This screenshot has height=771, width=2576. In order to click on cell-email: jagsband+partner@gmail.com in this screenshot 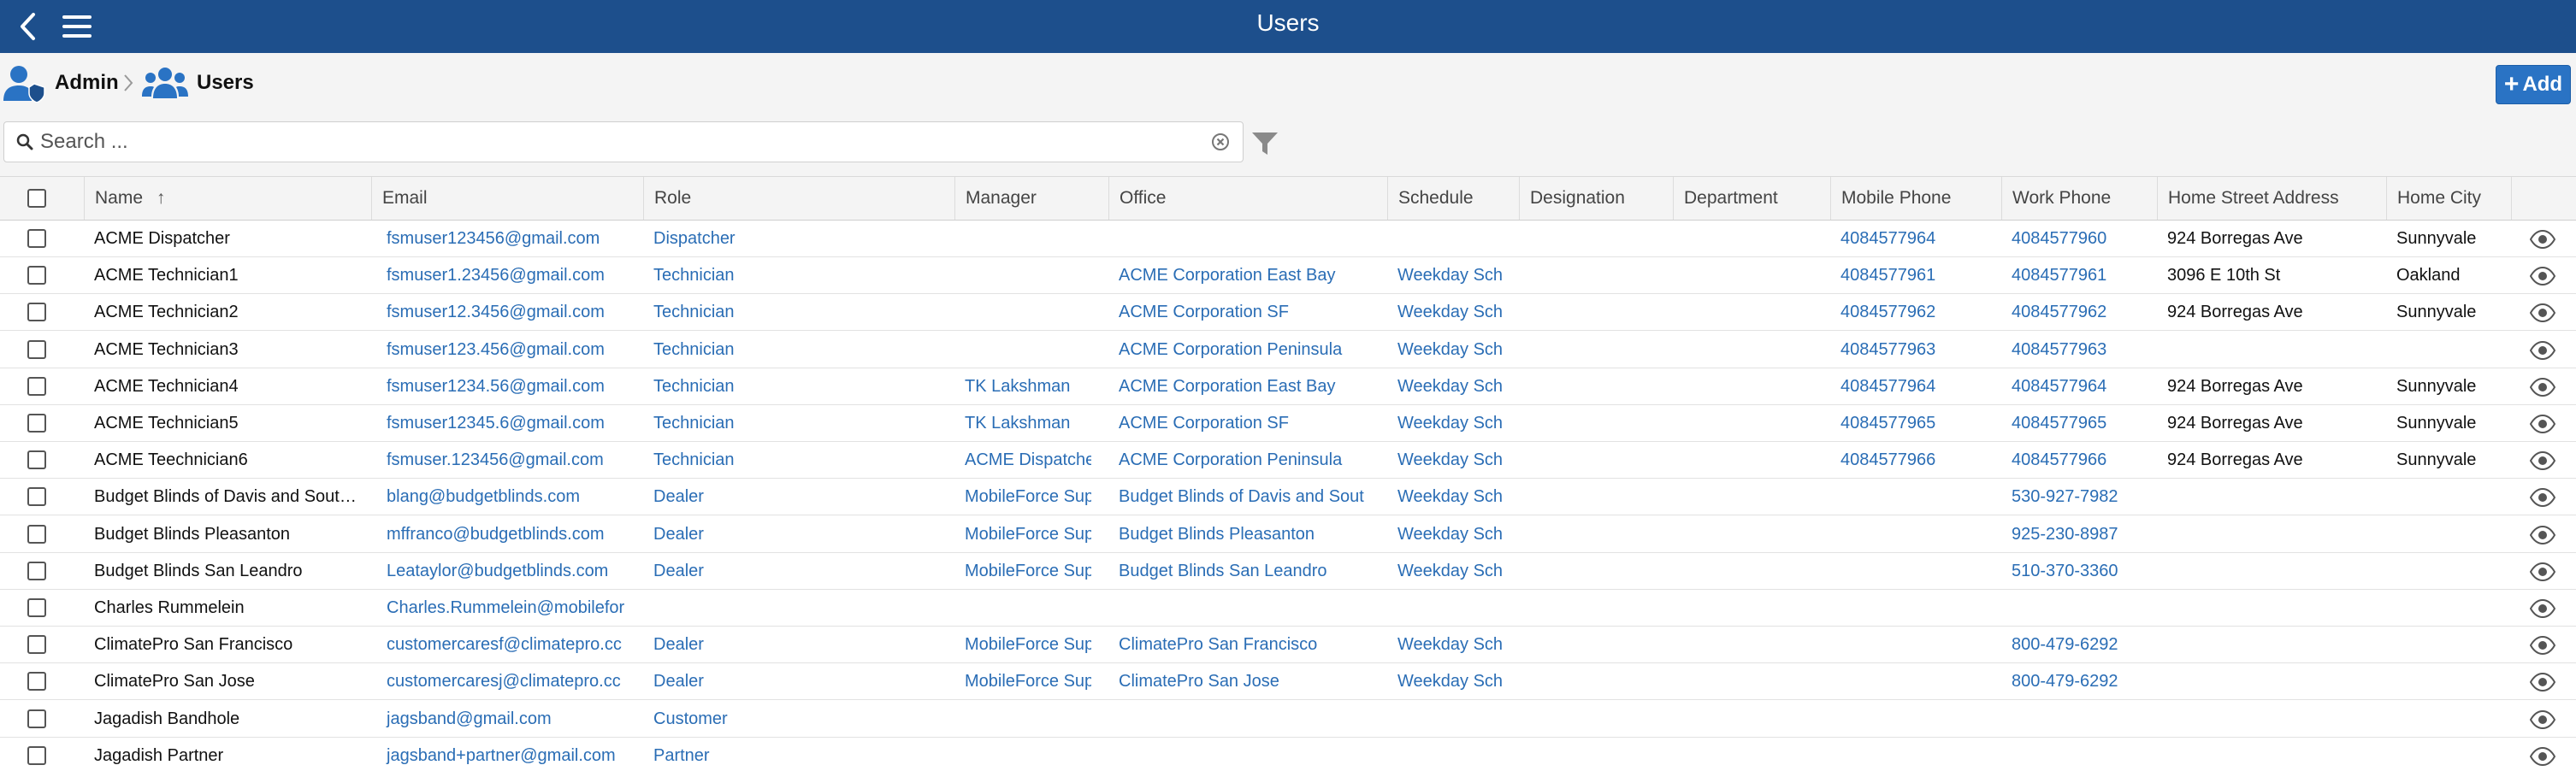, I will do `click(504, 754)`.